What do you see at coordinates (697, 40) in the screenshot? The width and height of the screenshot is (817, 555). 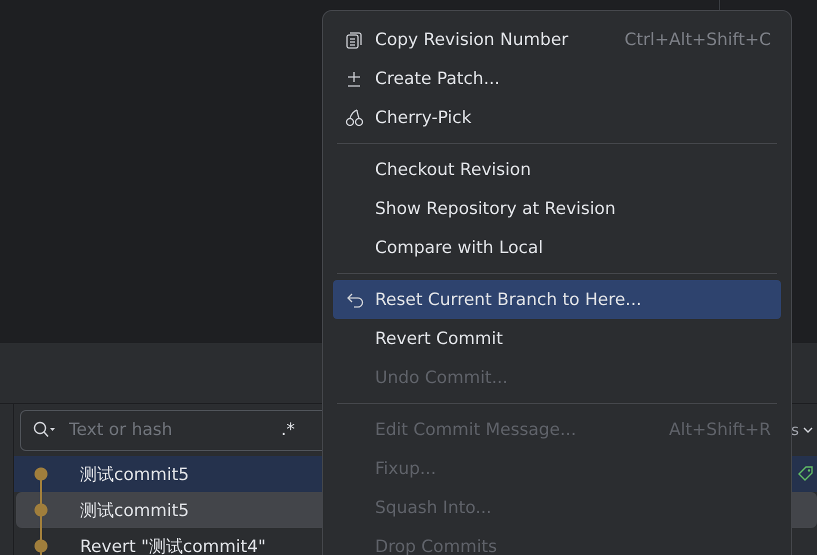 I see `shortcut-text: Ctrl+Alt+Shift+C` at bounding box center [697, 40].